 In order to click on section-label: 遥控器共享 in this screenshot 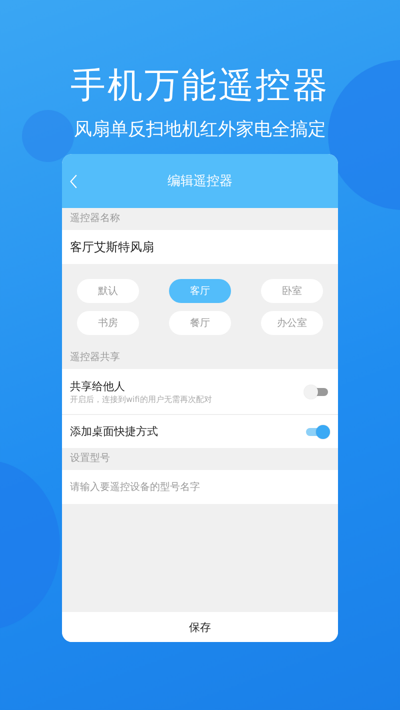, I will do `click(95, 357)`.